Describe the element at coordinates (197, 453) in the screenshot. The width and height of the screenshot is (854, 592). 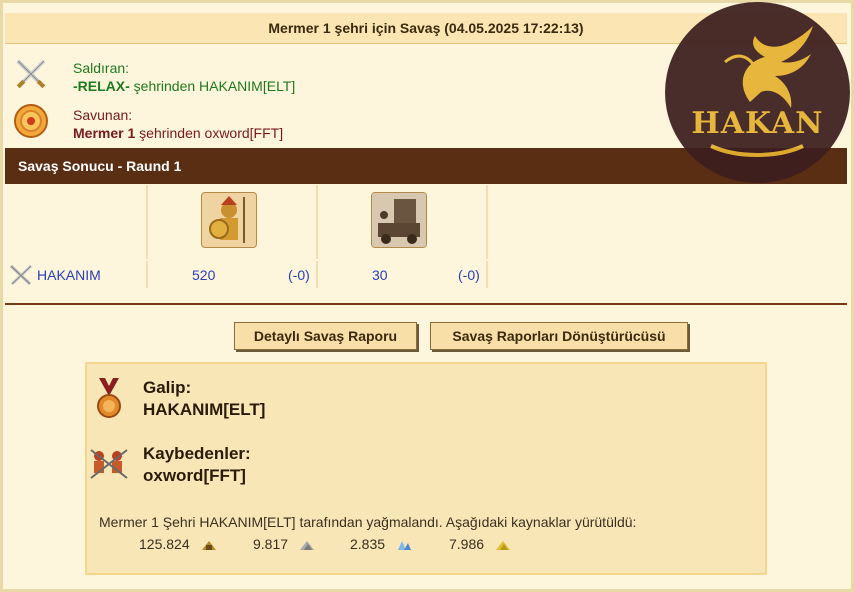
I see `losers-label: Kaybedenler:` at that location.